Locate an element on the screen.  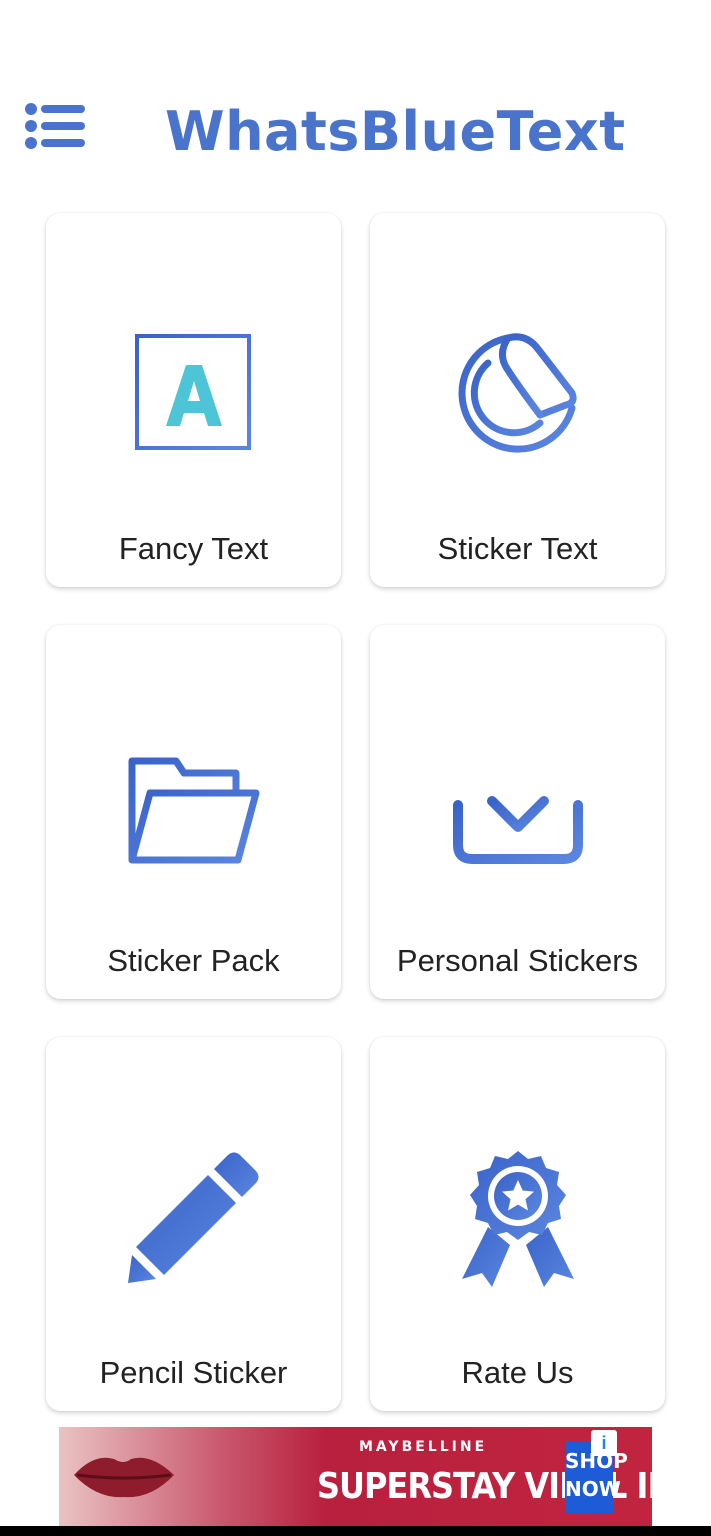
peeling-sticker-icon is located at coordinates (517, 393).